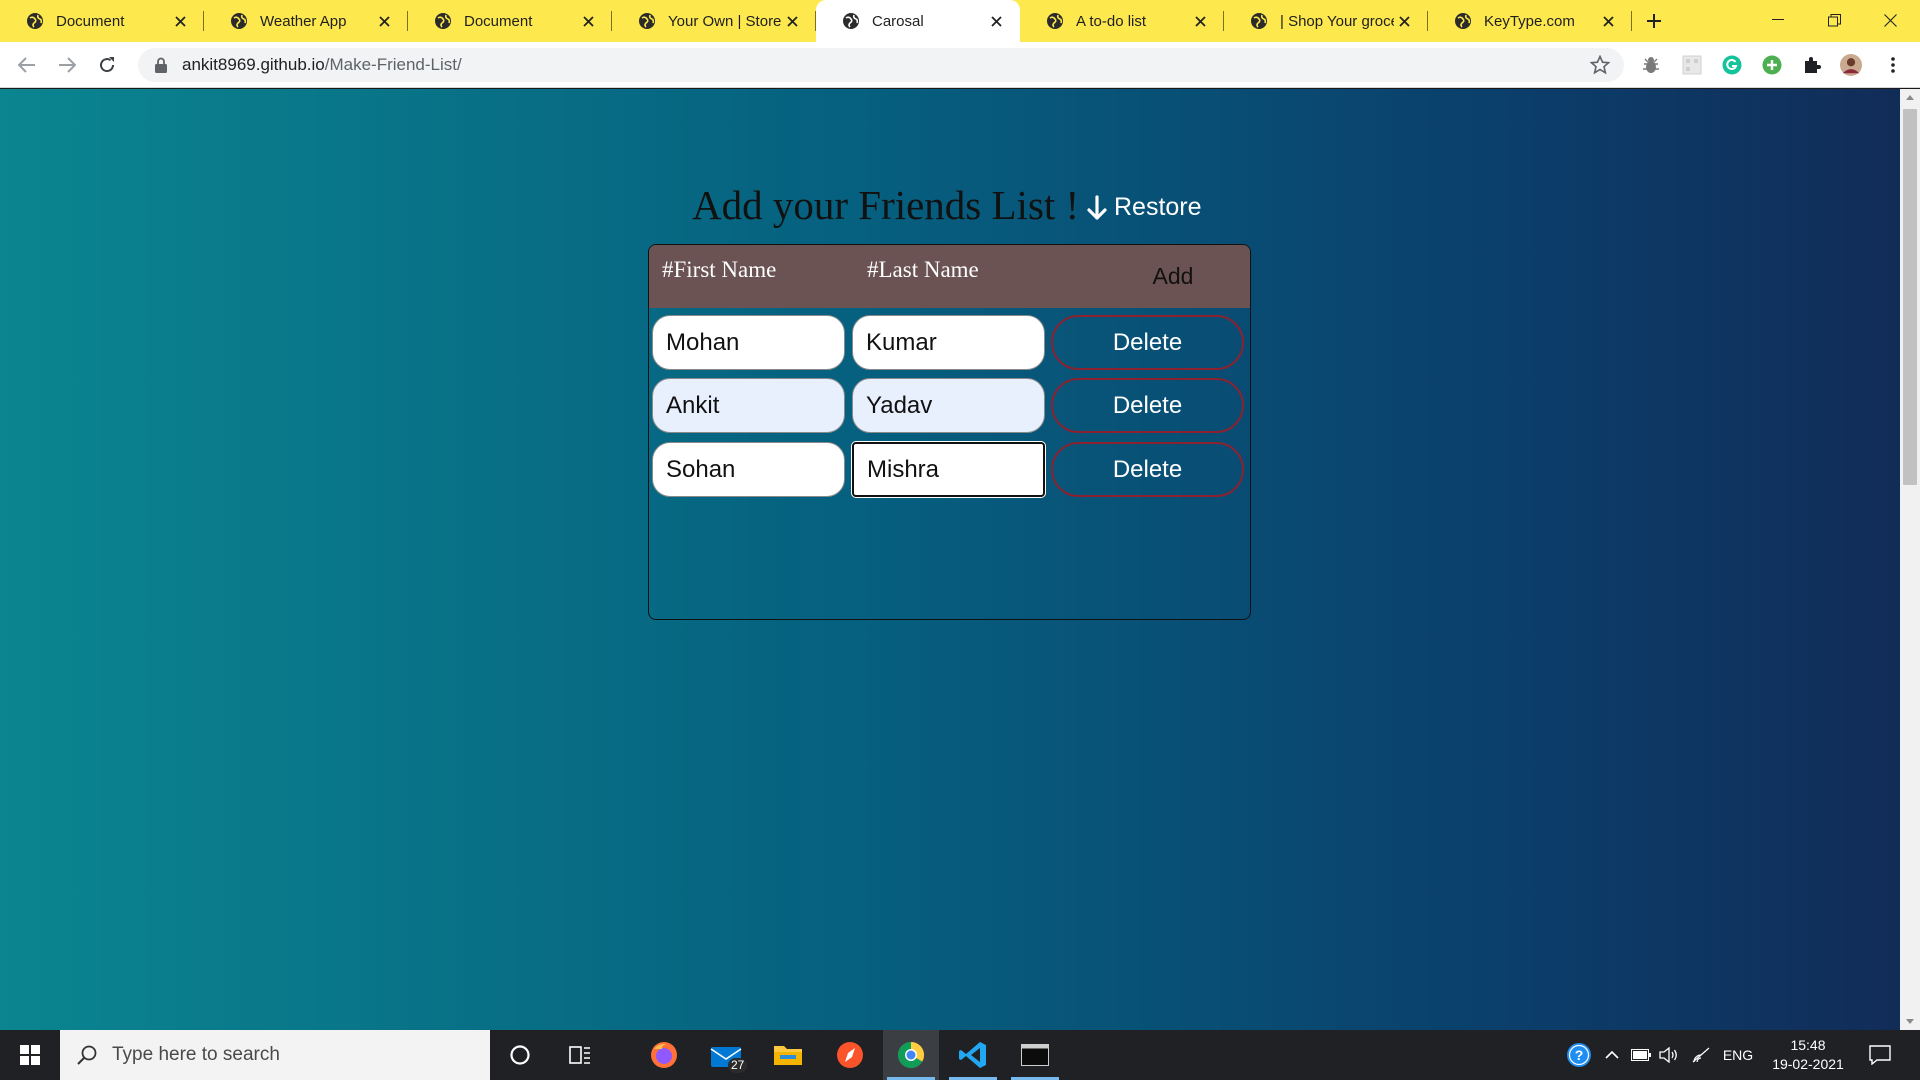  What do you see at coordinates (1772, 65) in the screenshot?
I see `green-plus-extension-icon` at bounding box center [1772, 65].